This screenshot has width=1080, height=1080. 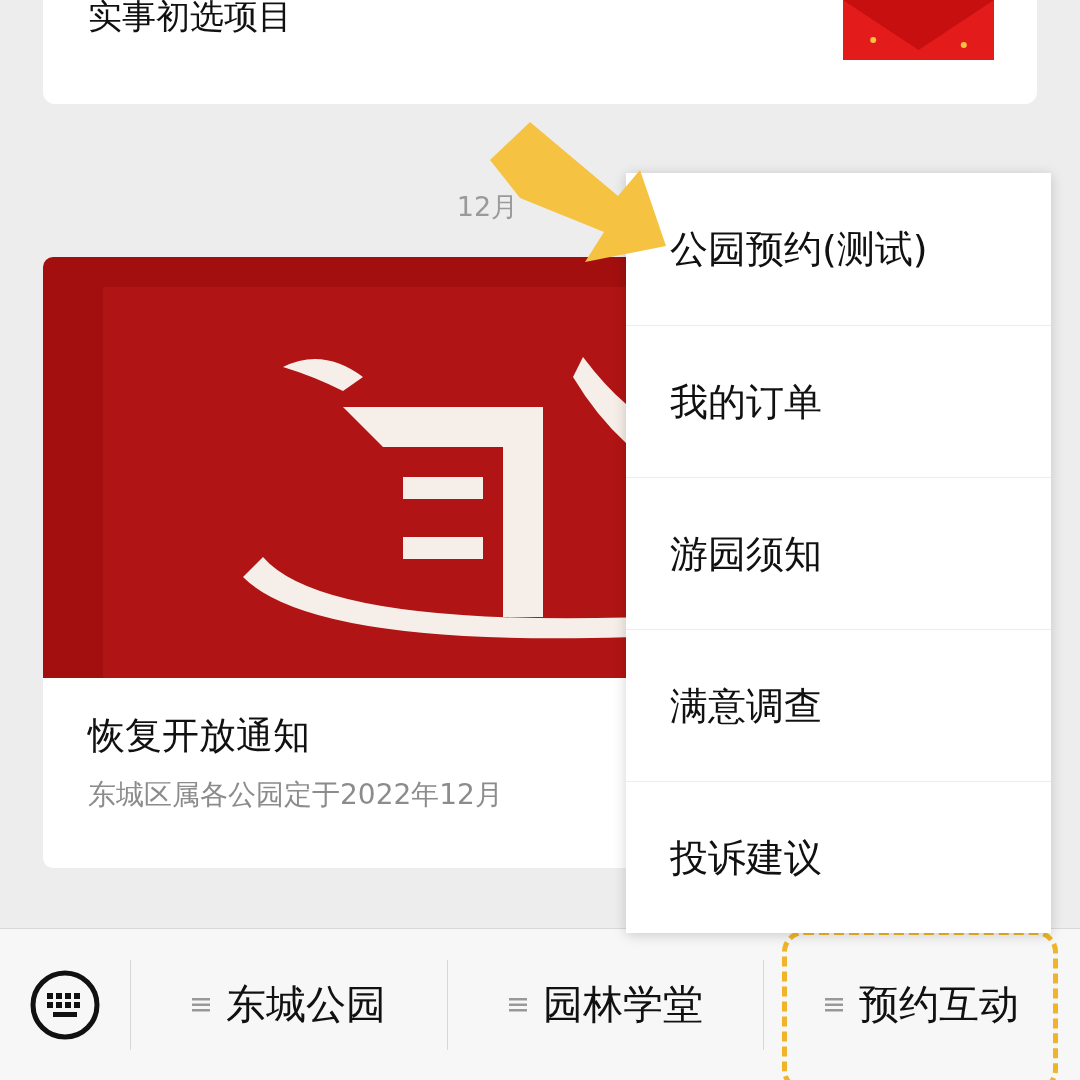 I want to click on article-title: 恢复开放通知, so click(x=199, y=736).